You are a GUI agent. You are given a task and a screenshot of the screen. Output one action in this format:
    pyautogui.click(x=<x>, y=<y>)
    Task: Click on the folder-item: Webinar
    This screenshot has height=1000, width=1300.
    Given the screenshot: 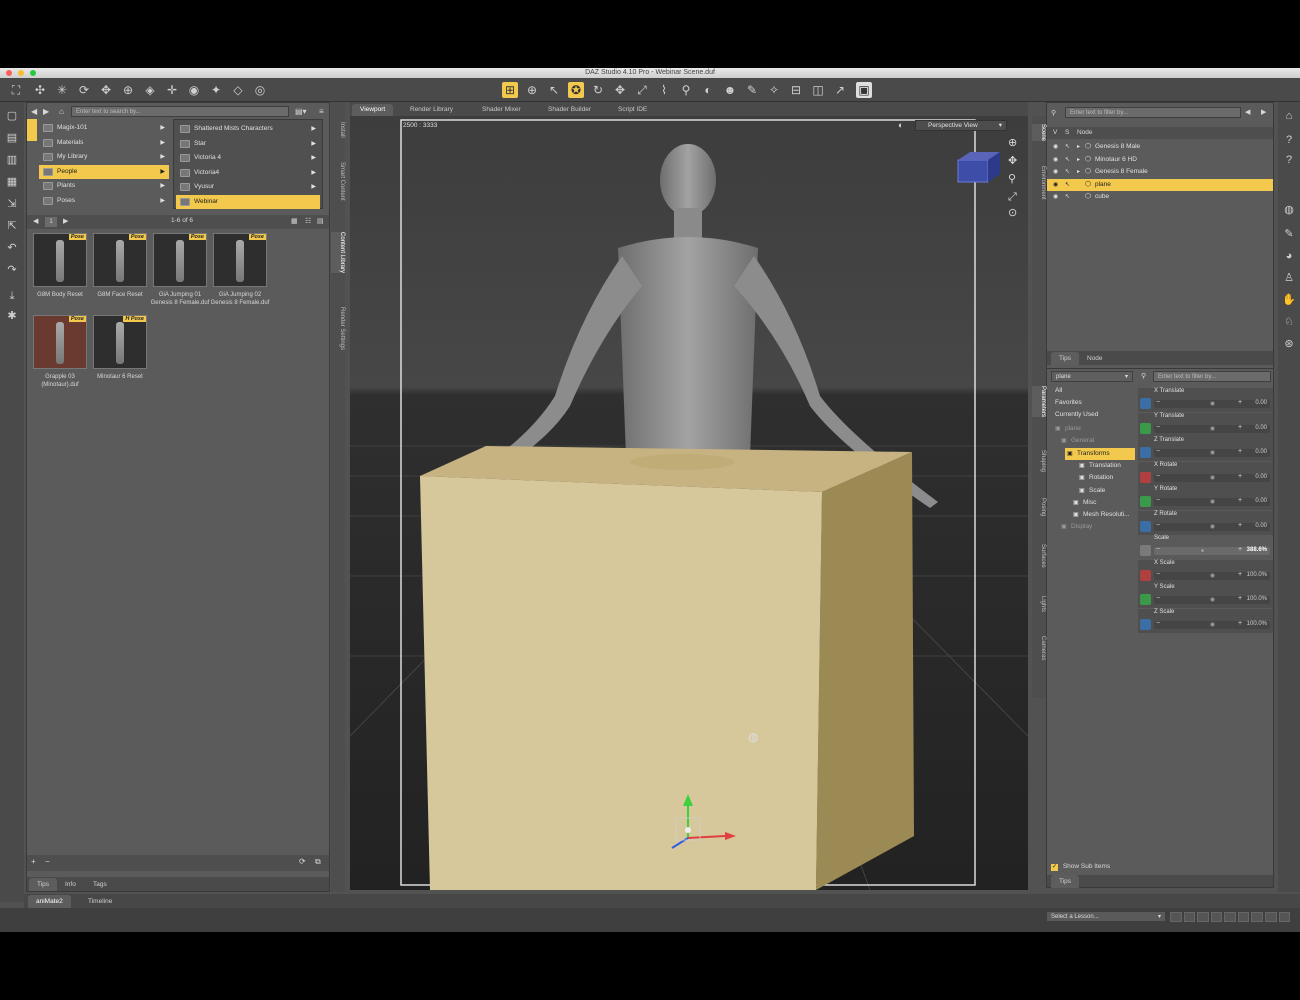 What is the action you would take?
    pyautogui.click(x=248, y=201)
    